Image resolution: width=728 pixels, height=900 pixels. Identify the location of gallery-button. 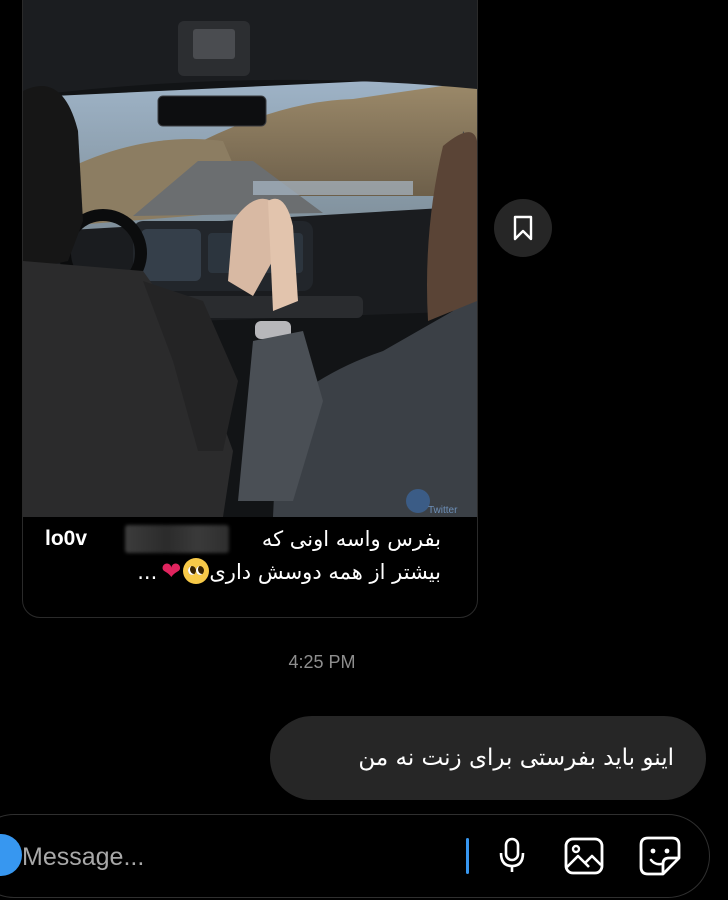
(584, 856).